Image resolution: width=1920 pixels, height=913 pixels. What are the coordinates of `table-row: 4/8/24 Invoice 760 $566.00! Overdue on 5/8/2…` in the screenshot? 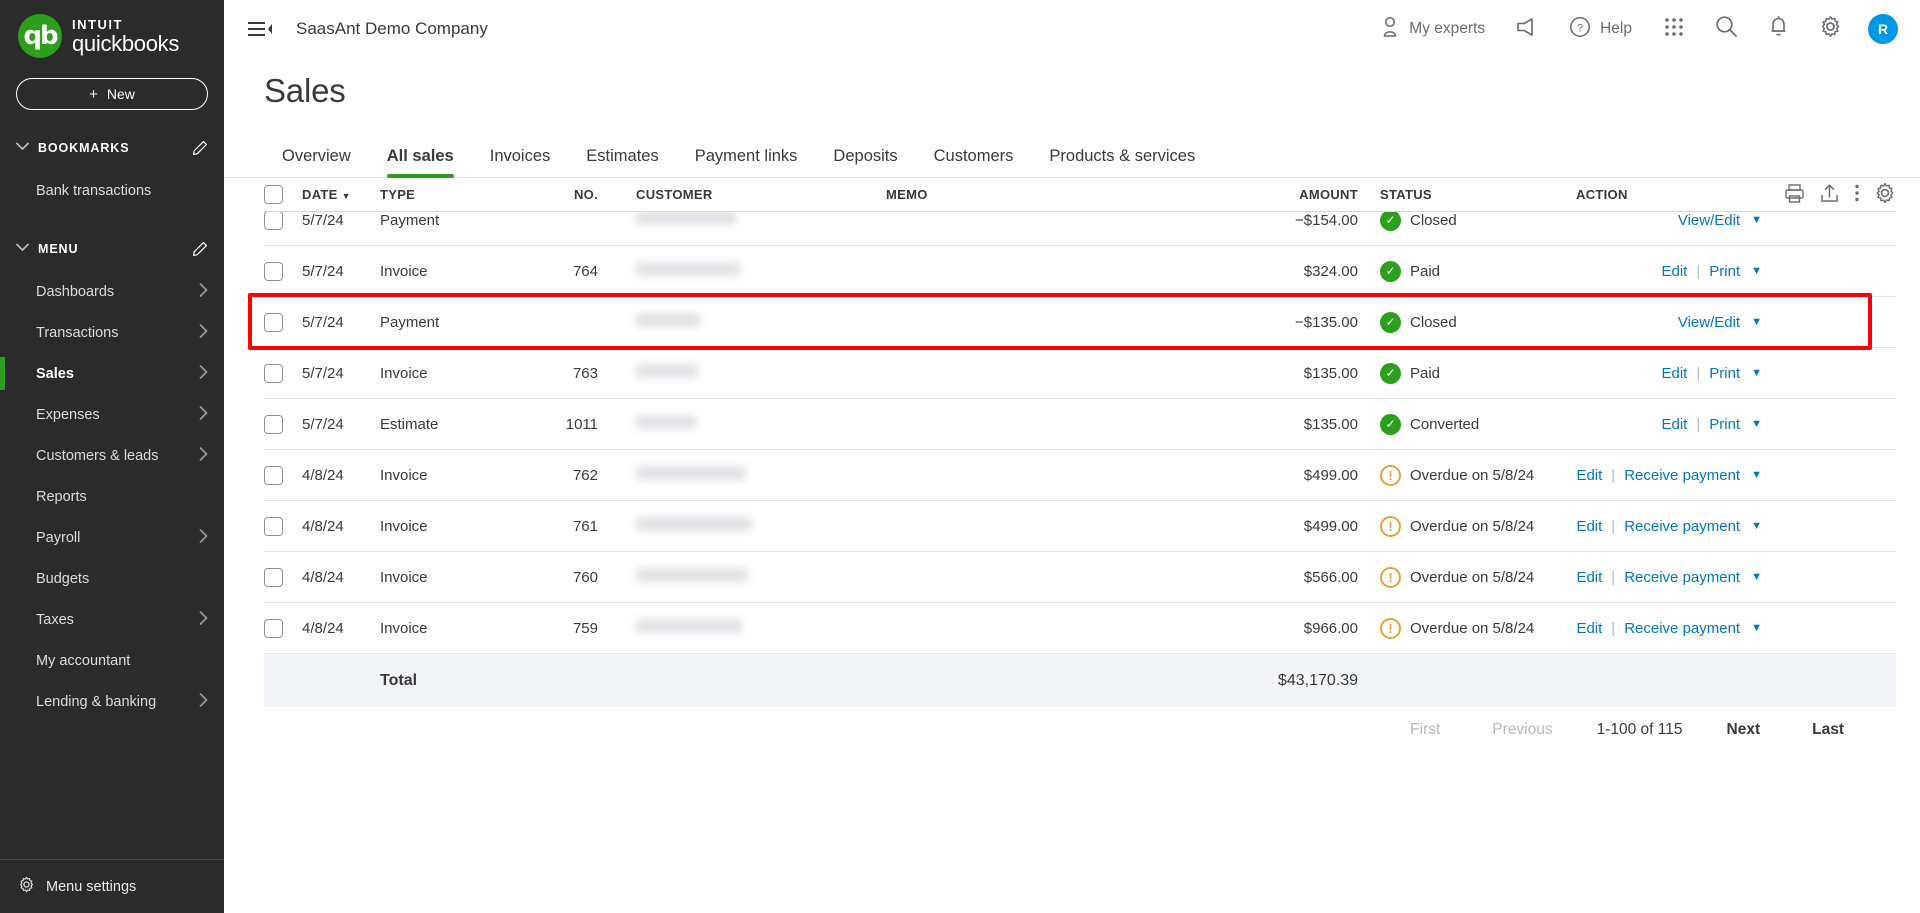 It's located at (1080, 577).